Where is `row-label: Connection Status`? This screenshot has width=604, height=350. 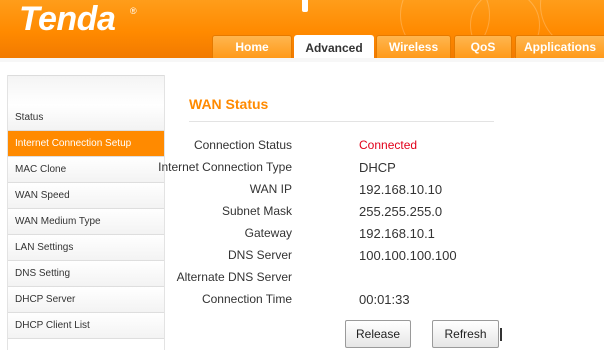 row-label: Connection Status is located at coordinates (242, 145).